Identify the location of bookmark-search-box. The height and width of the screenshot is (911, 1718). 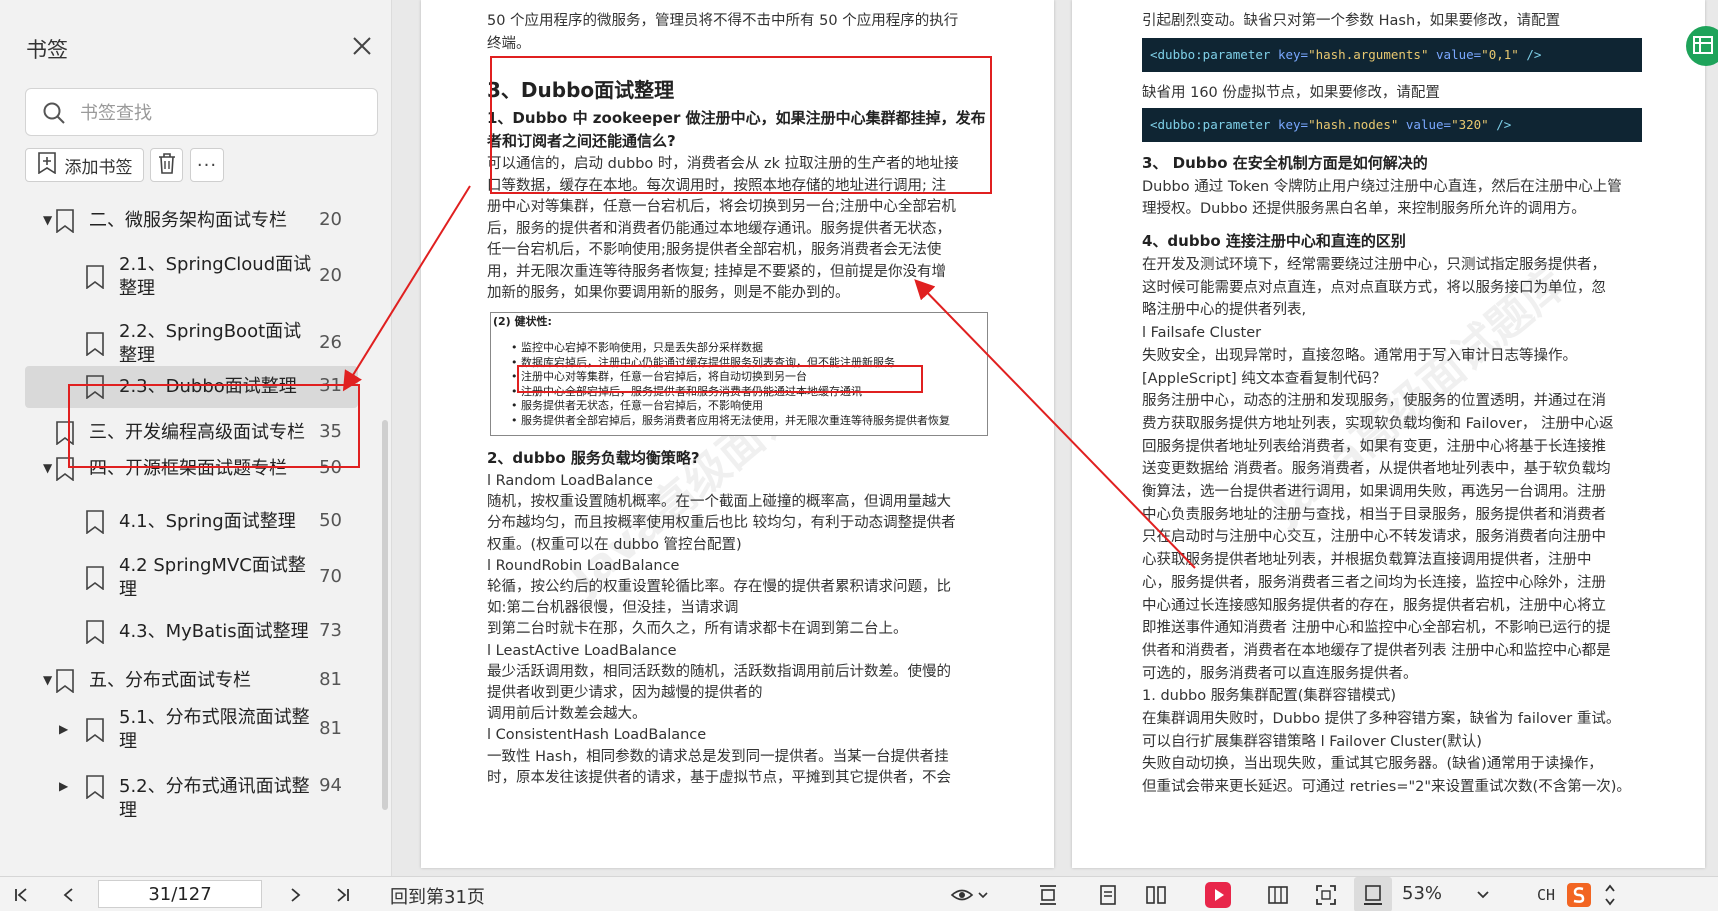
(201, 112).